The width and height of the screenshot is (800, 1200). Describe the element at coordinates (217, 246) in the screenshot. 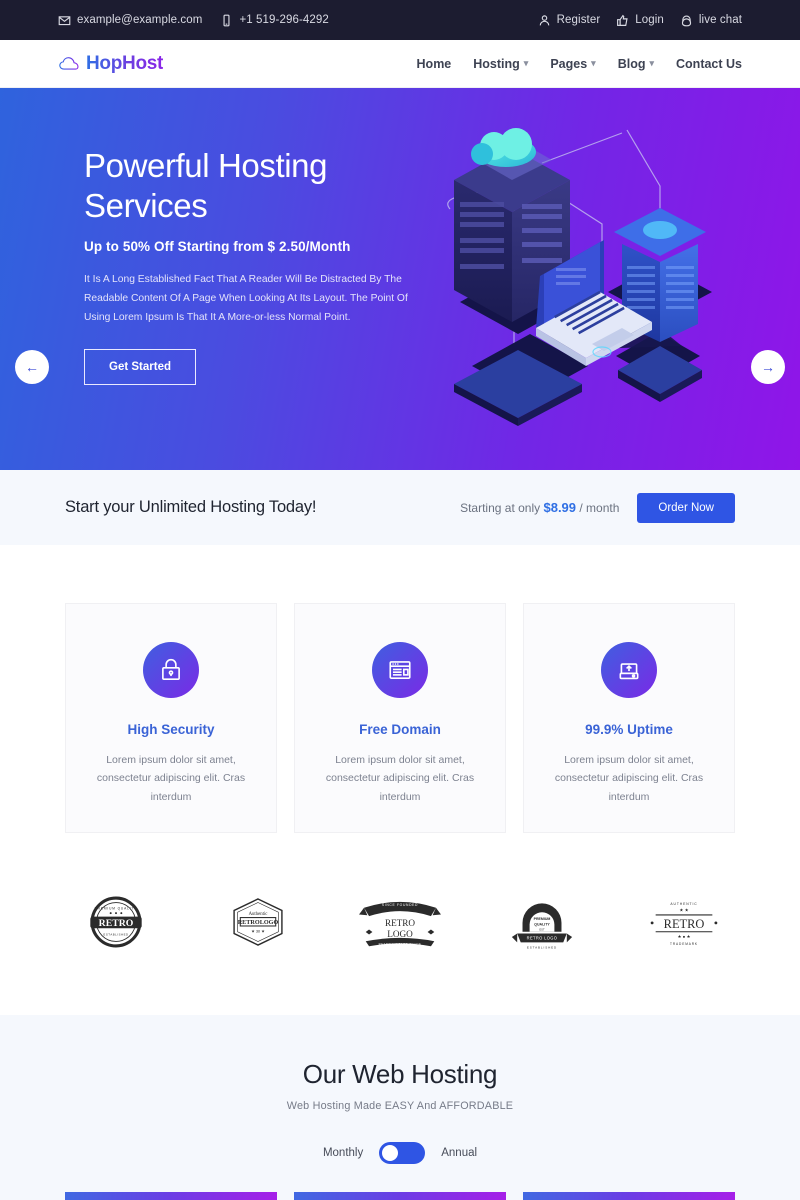

I see `hero-subtitle: Up to 50% Off Starting from $ 2.50/Month` at that location.